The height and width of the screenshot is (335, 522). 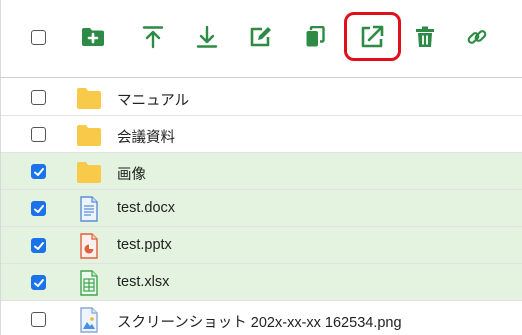 What do you see at coordinates (261, 171) in the screenshot?
I see `list-item: 画像` at bounding box center [261, 171].